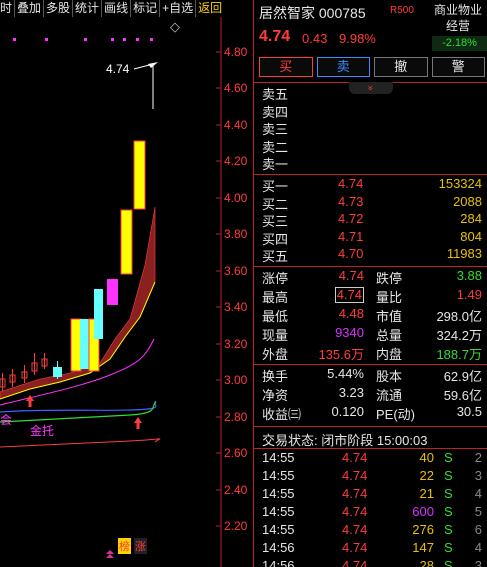 The image size is (487, 567). I want to click on ask-row: 卖四, so click(370, 111).